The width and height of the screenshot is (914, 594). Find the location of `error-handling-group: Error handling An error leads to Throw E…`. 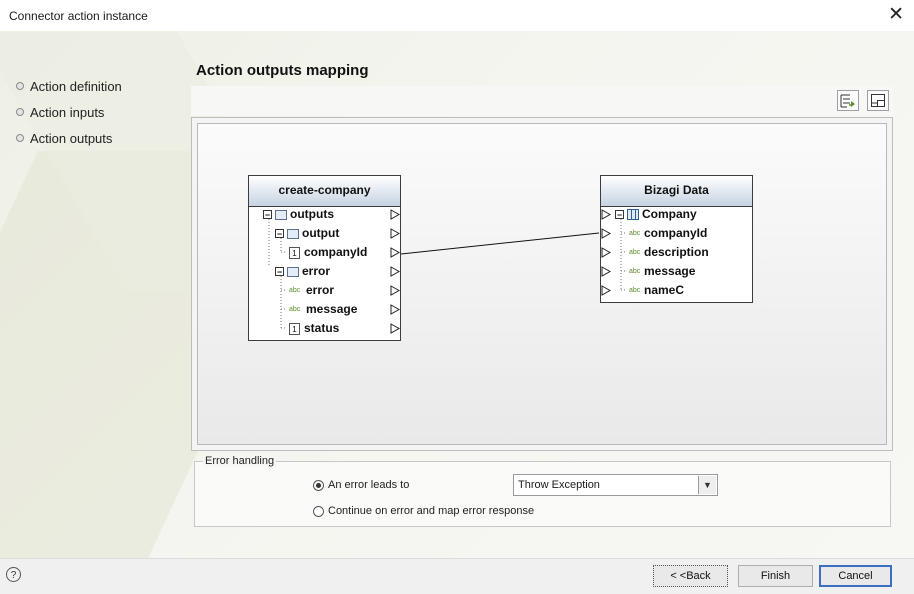

error-handling-group: Error handling An error leads to Throw E… is located at coordinates (542, 491).